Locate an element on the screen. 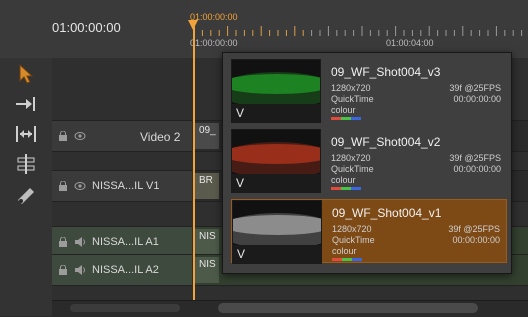 The height and width of the screenshot is (317, 528). selection-arrow-icon is located at coordinates (26, 74).